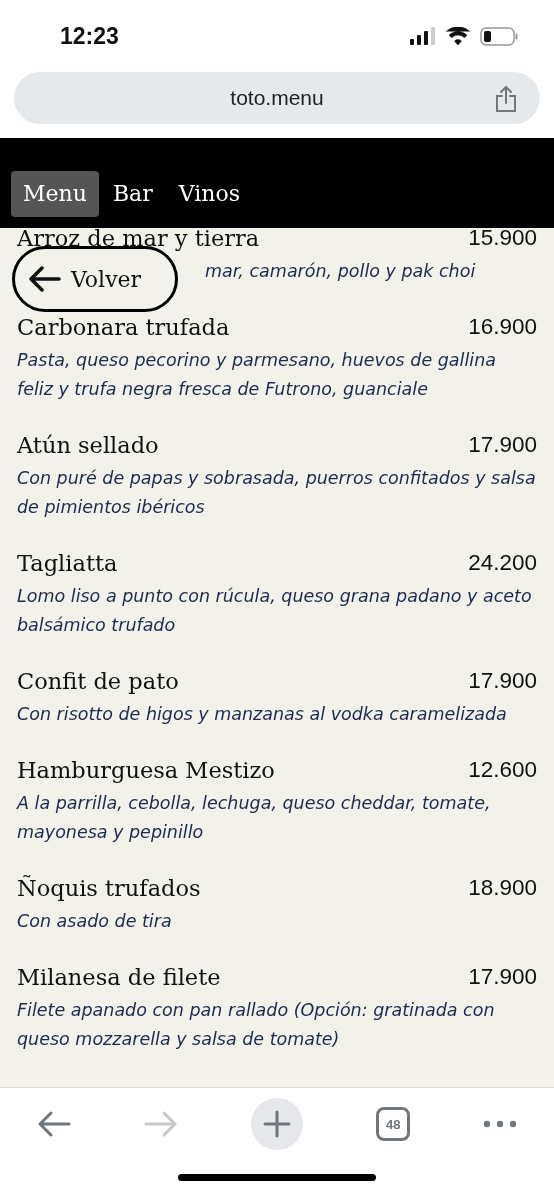  What do you see at coordinates (98, 681) in the screenshot?
I see `dish-name: Confit de pato` at bounding box center [98, 681].